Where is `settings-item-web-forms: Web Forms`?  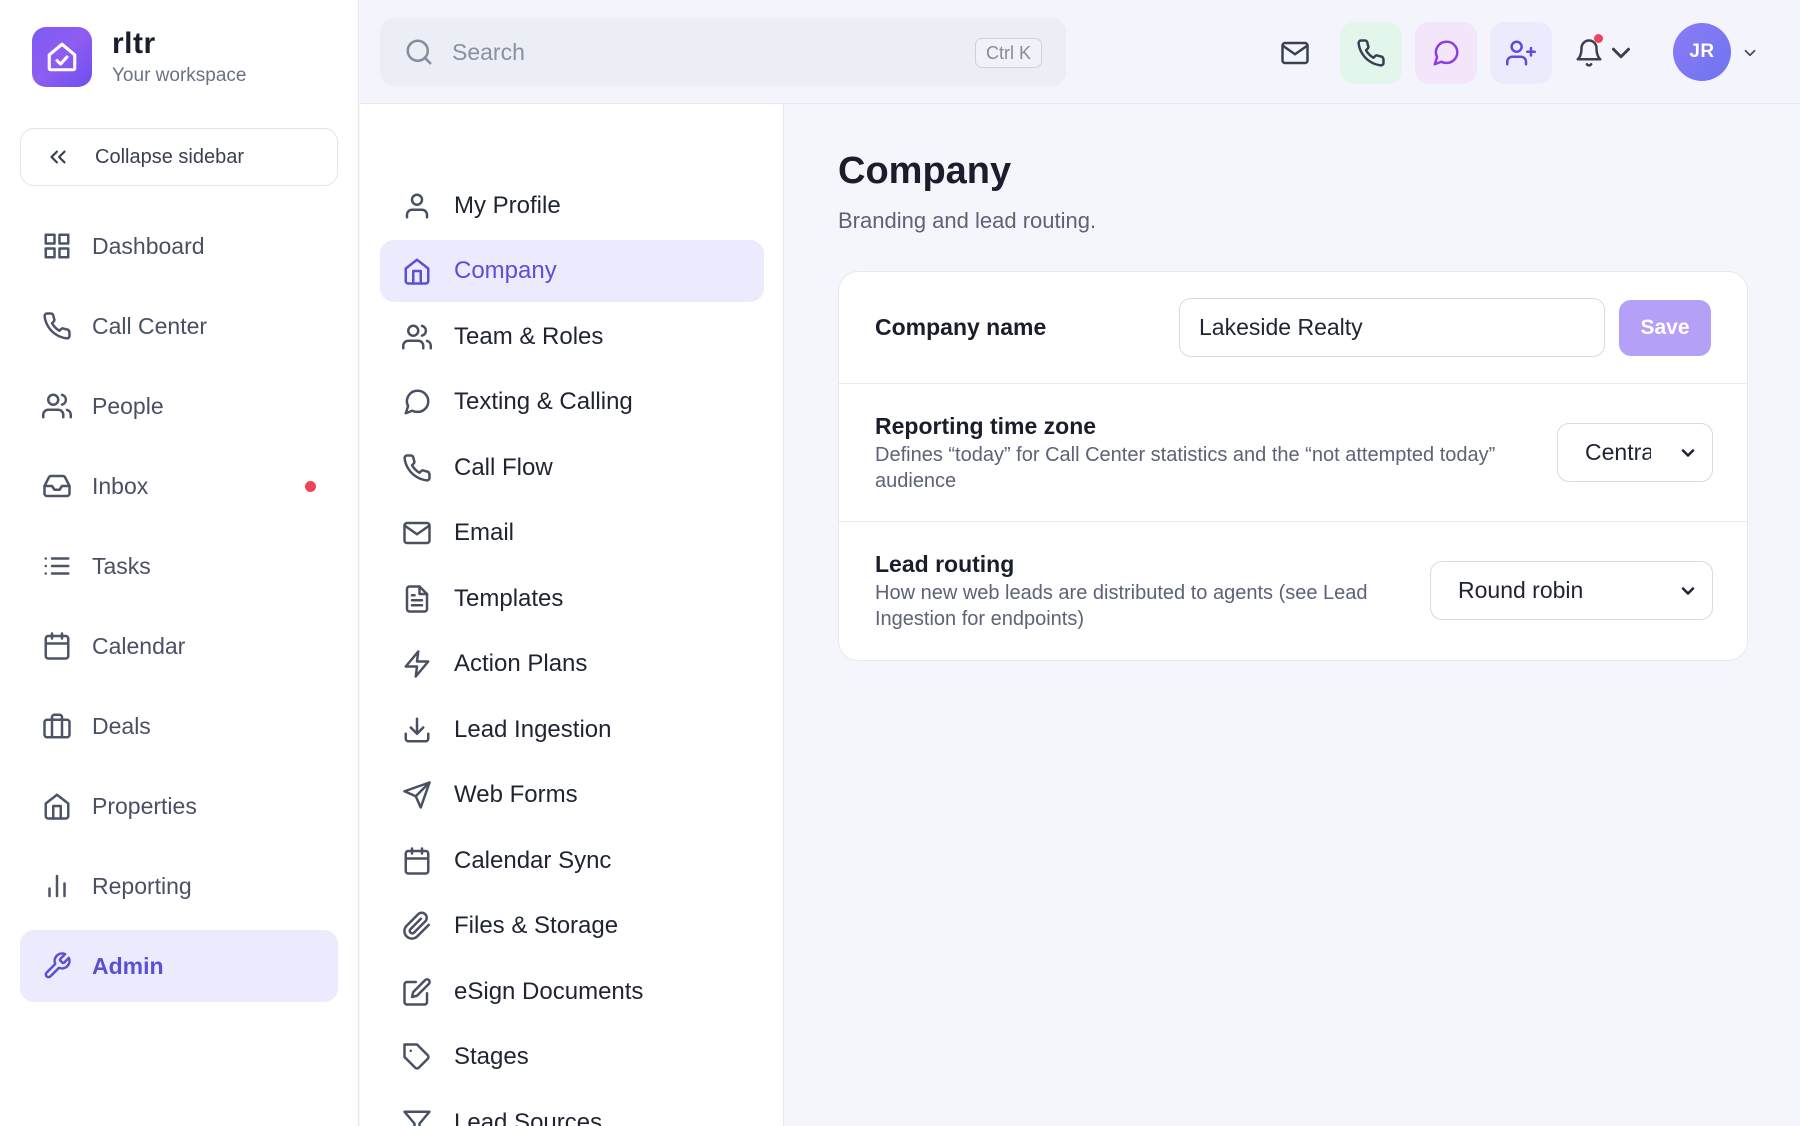 settings-item-web-forms: Web Forms is located at coordinates (572, 795).